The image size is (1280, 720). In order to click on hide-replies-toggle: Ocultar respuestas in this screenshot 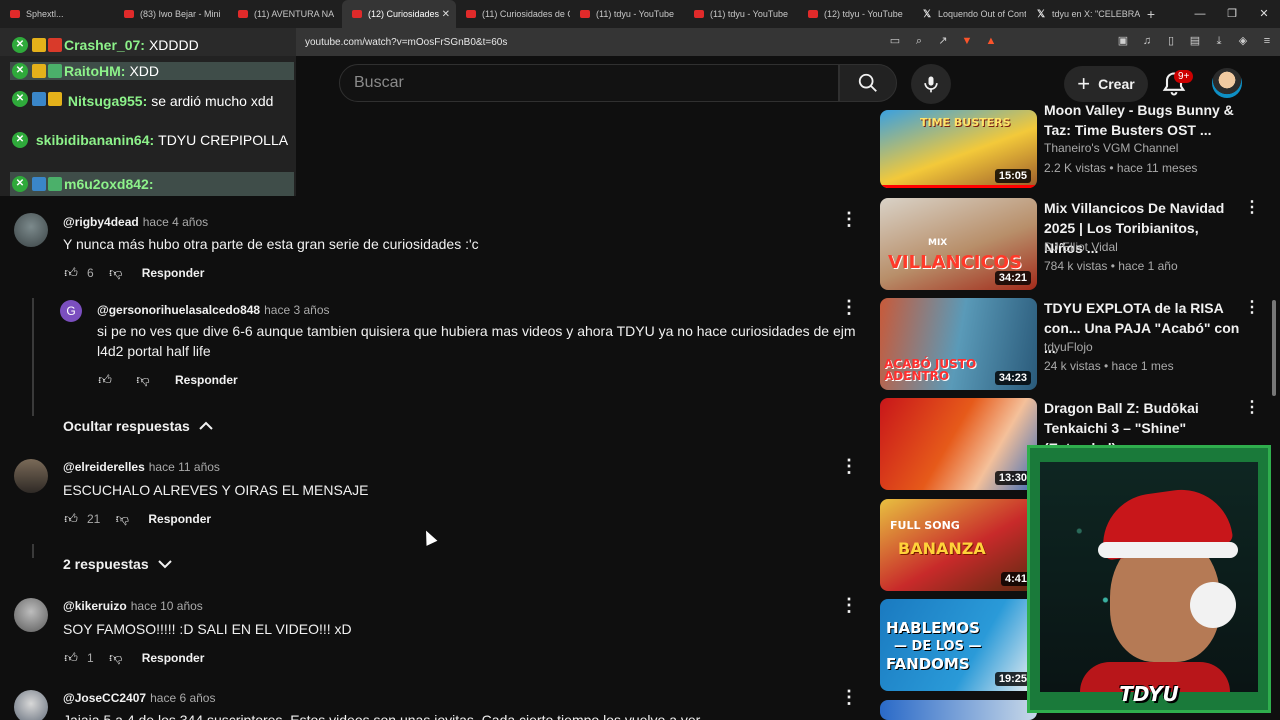, I will do `click(138, 426)`.